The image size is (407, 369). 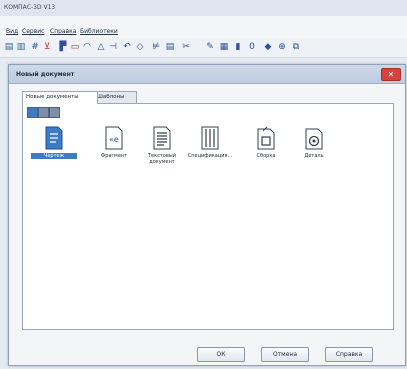 I want to click on redo-icon: ◇, so click(x=140, y=47).